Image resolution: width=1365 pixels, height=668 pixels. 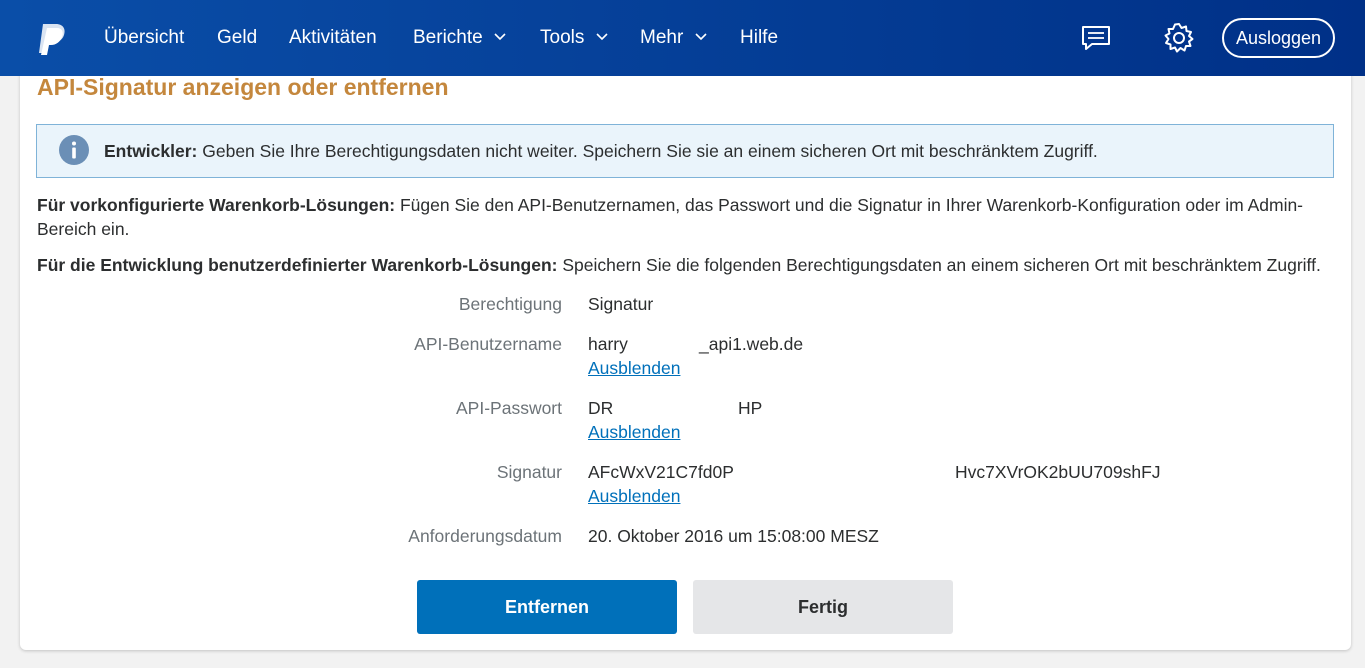 What do you see at coordinates (488, 344) in the screenshot?
I see `api-username-label: API-Benutzername` at bounding box center [488, 344].